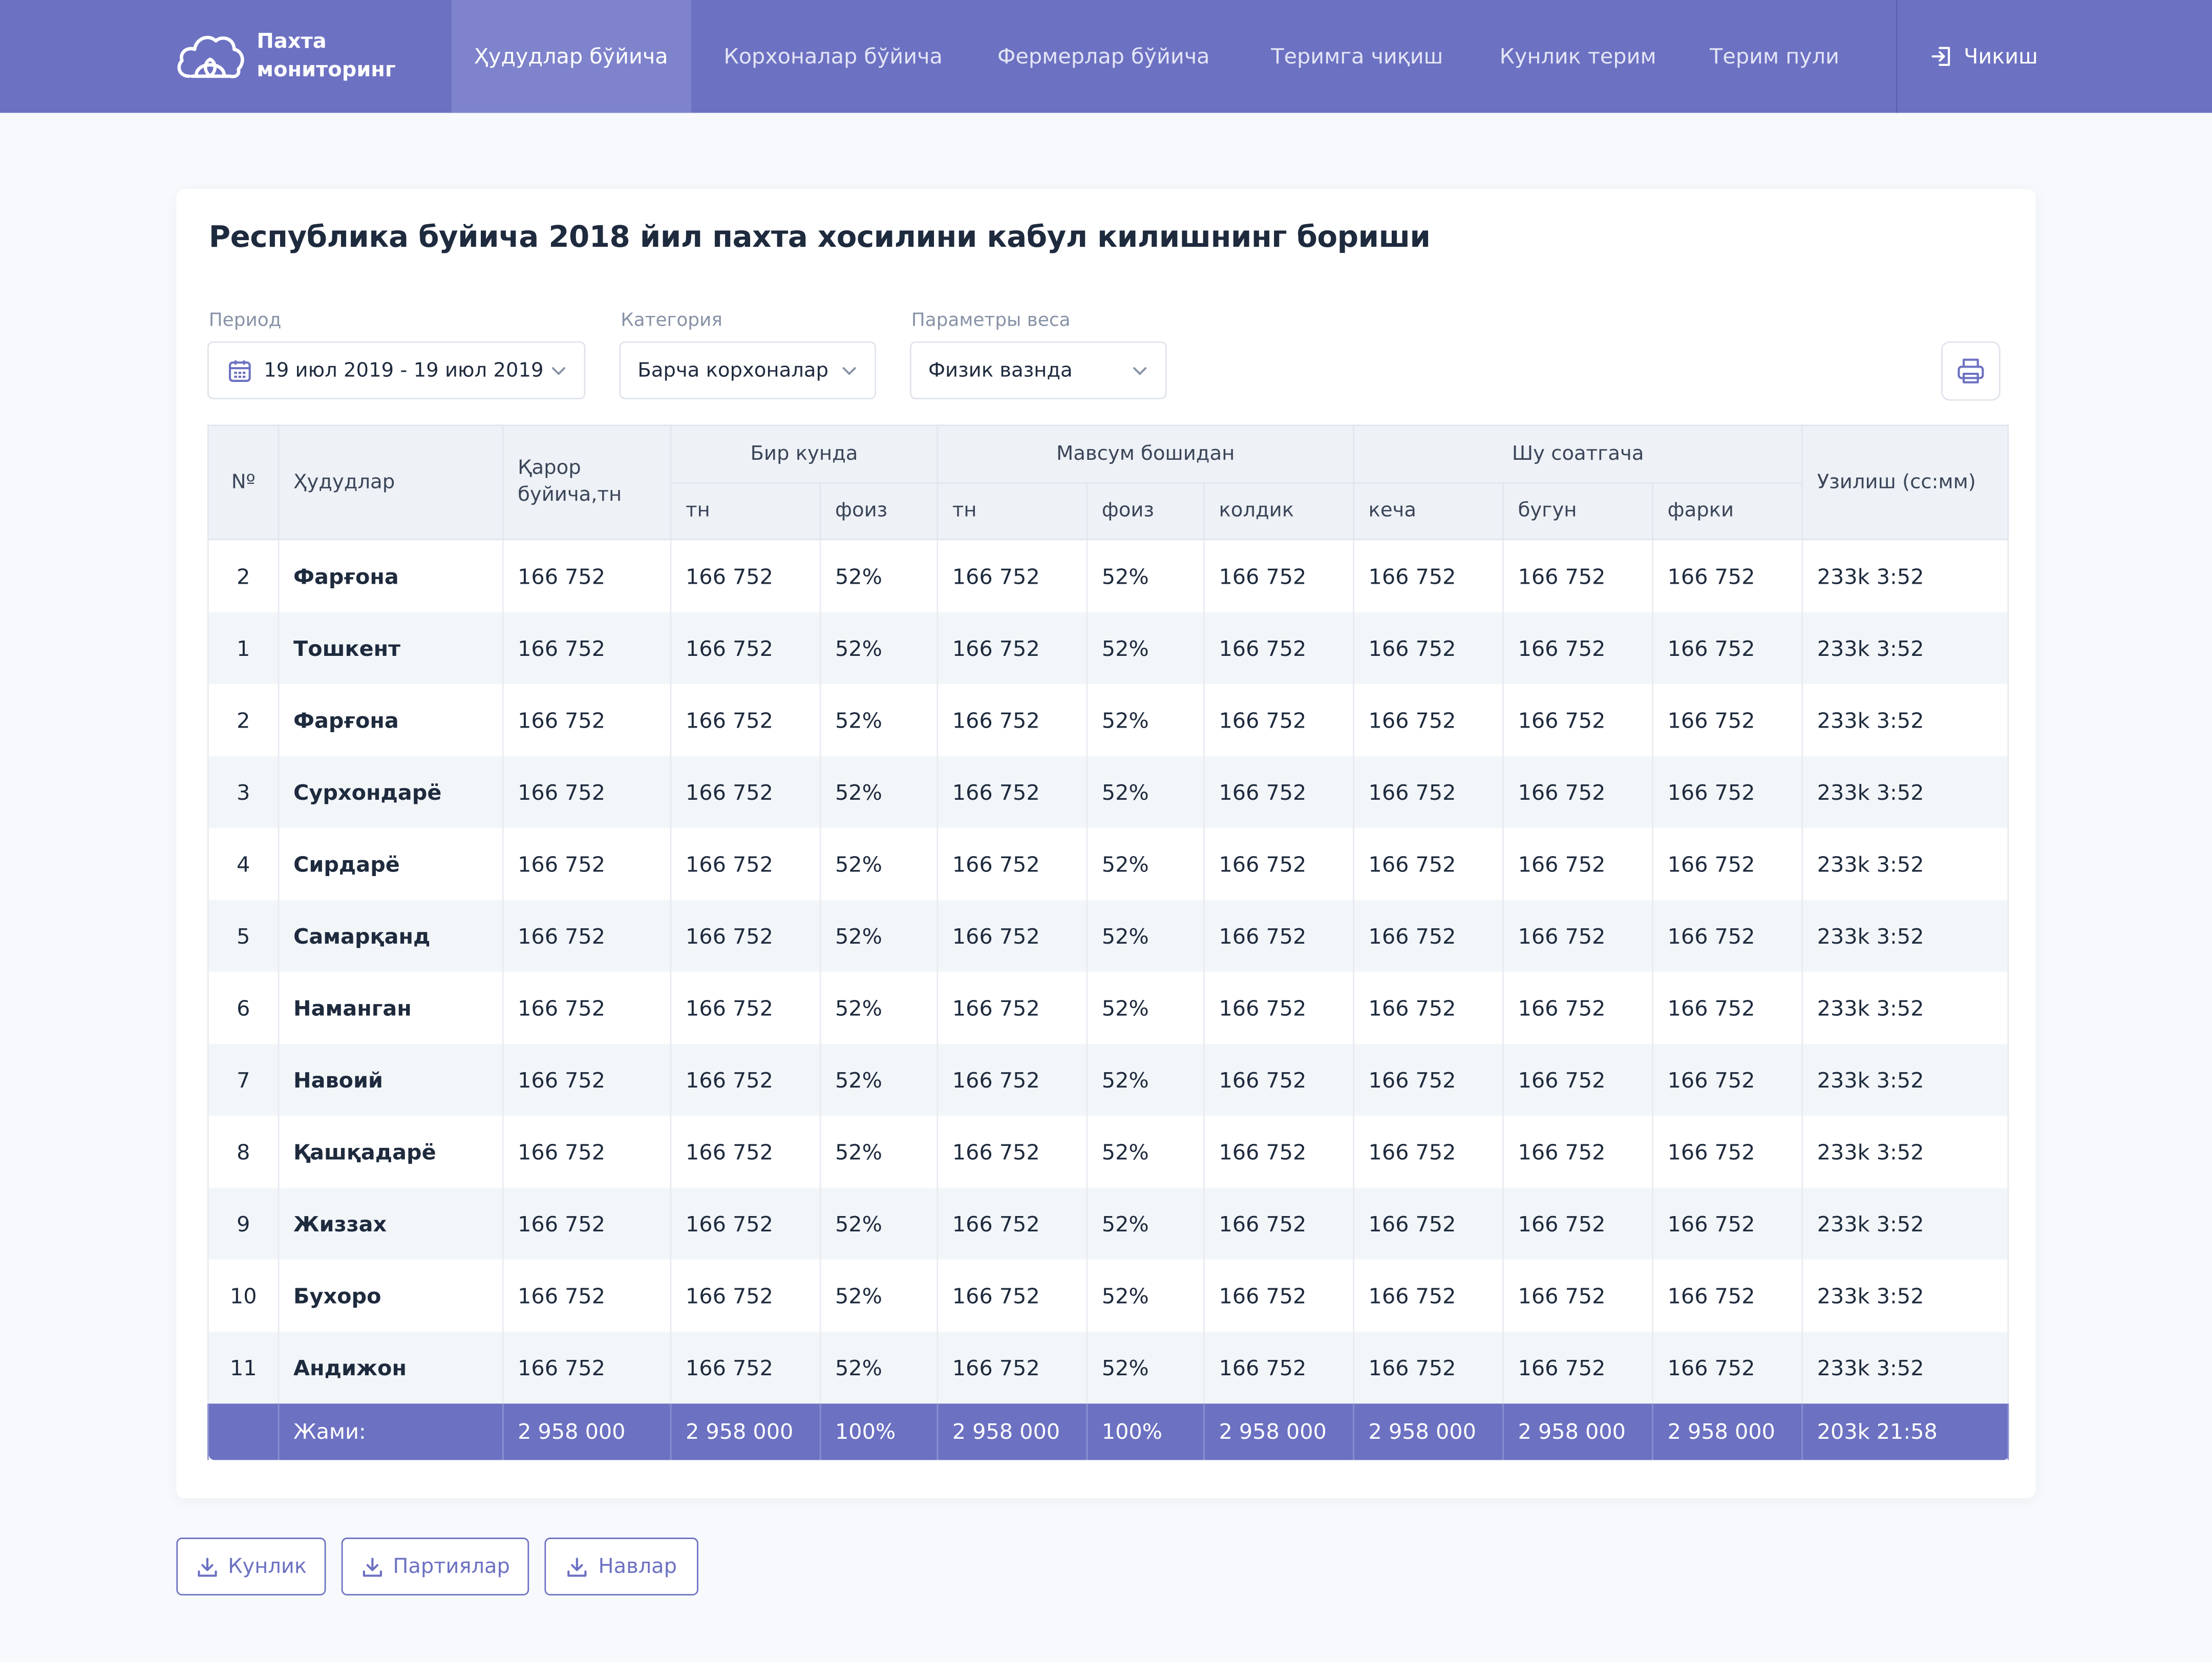 This screenshot has height=1662, width=2212. What do you see at coordinates (1357, 56) in the screenshot?
I see `nav-tab-harvest-start: Теримга чиқиш` at bounding box center [1357, 56].